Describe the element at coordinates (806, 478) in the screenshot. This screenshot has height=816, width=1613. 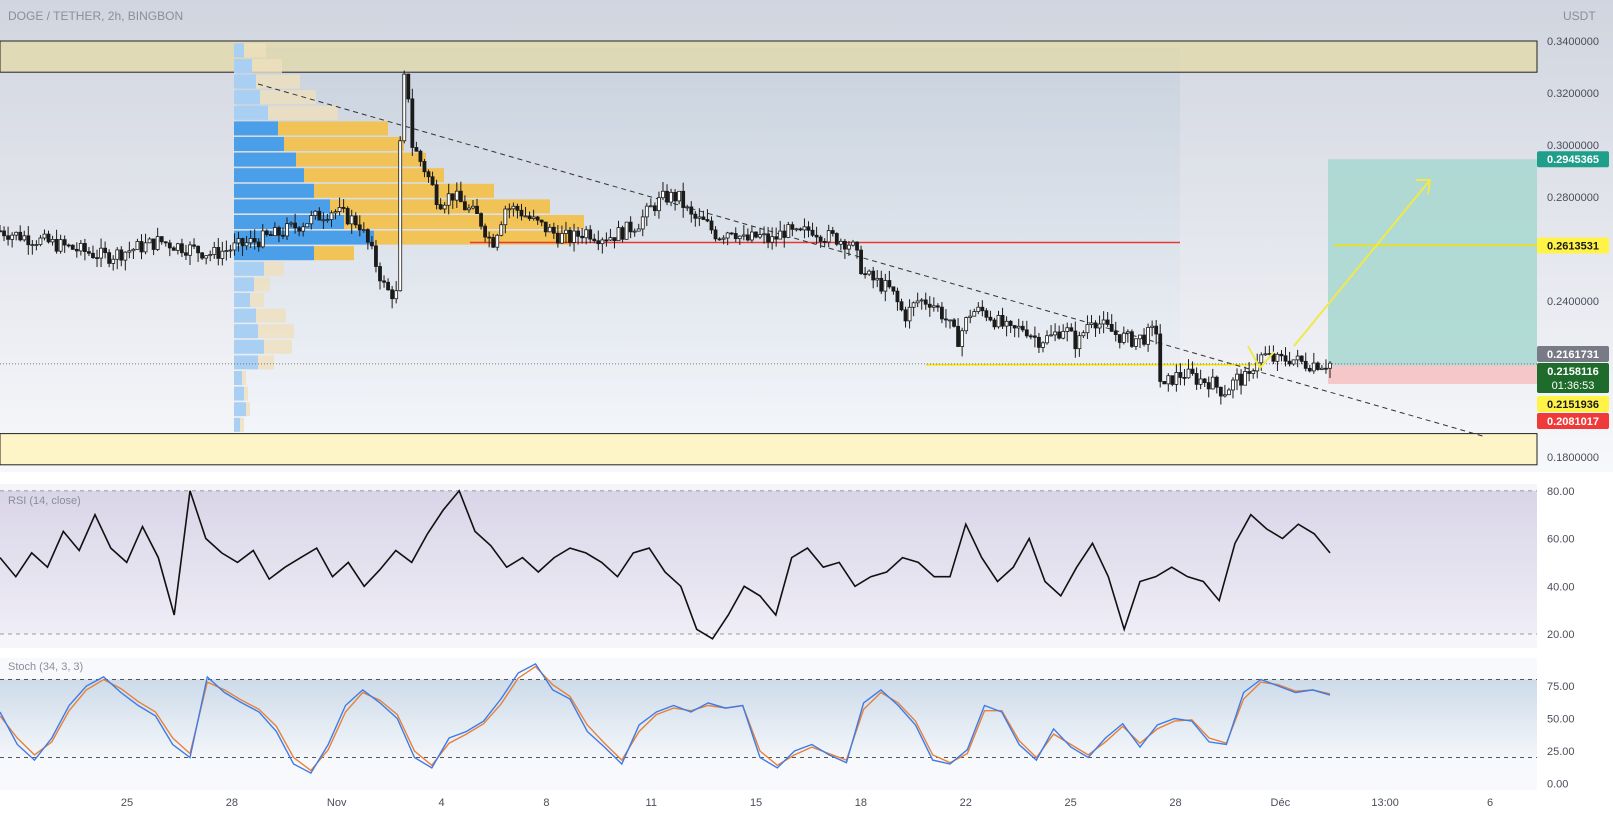
I see `pane-separator` at that location.